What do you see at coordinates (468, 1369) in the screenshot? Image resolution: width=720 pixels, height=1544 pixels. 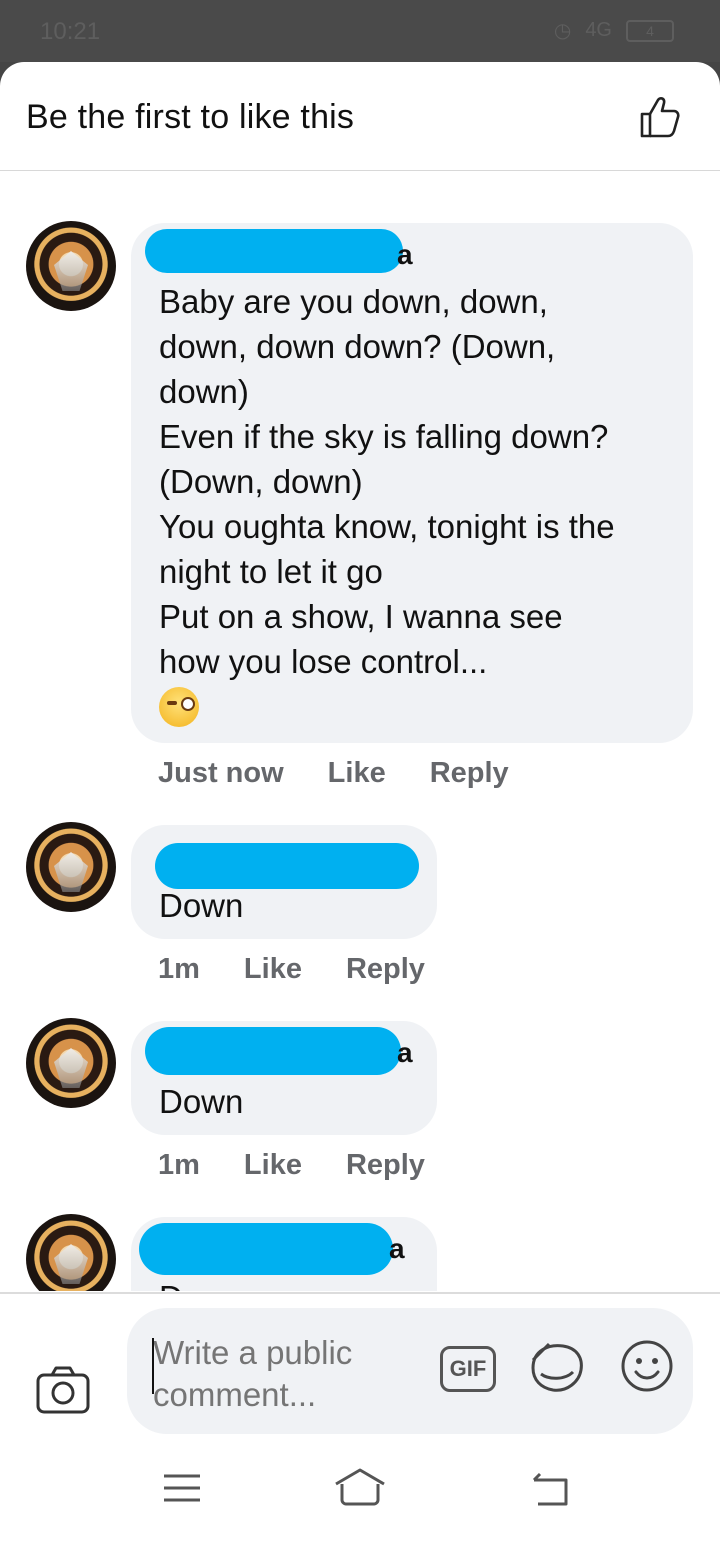 I see `gif-icon: GIF` at bounding box center [468, 1369].